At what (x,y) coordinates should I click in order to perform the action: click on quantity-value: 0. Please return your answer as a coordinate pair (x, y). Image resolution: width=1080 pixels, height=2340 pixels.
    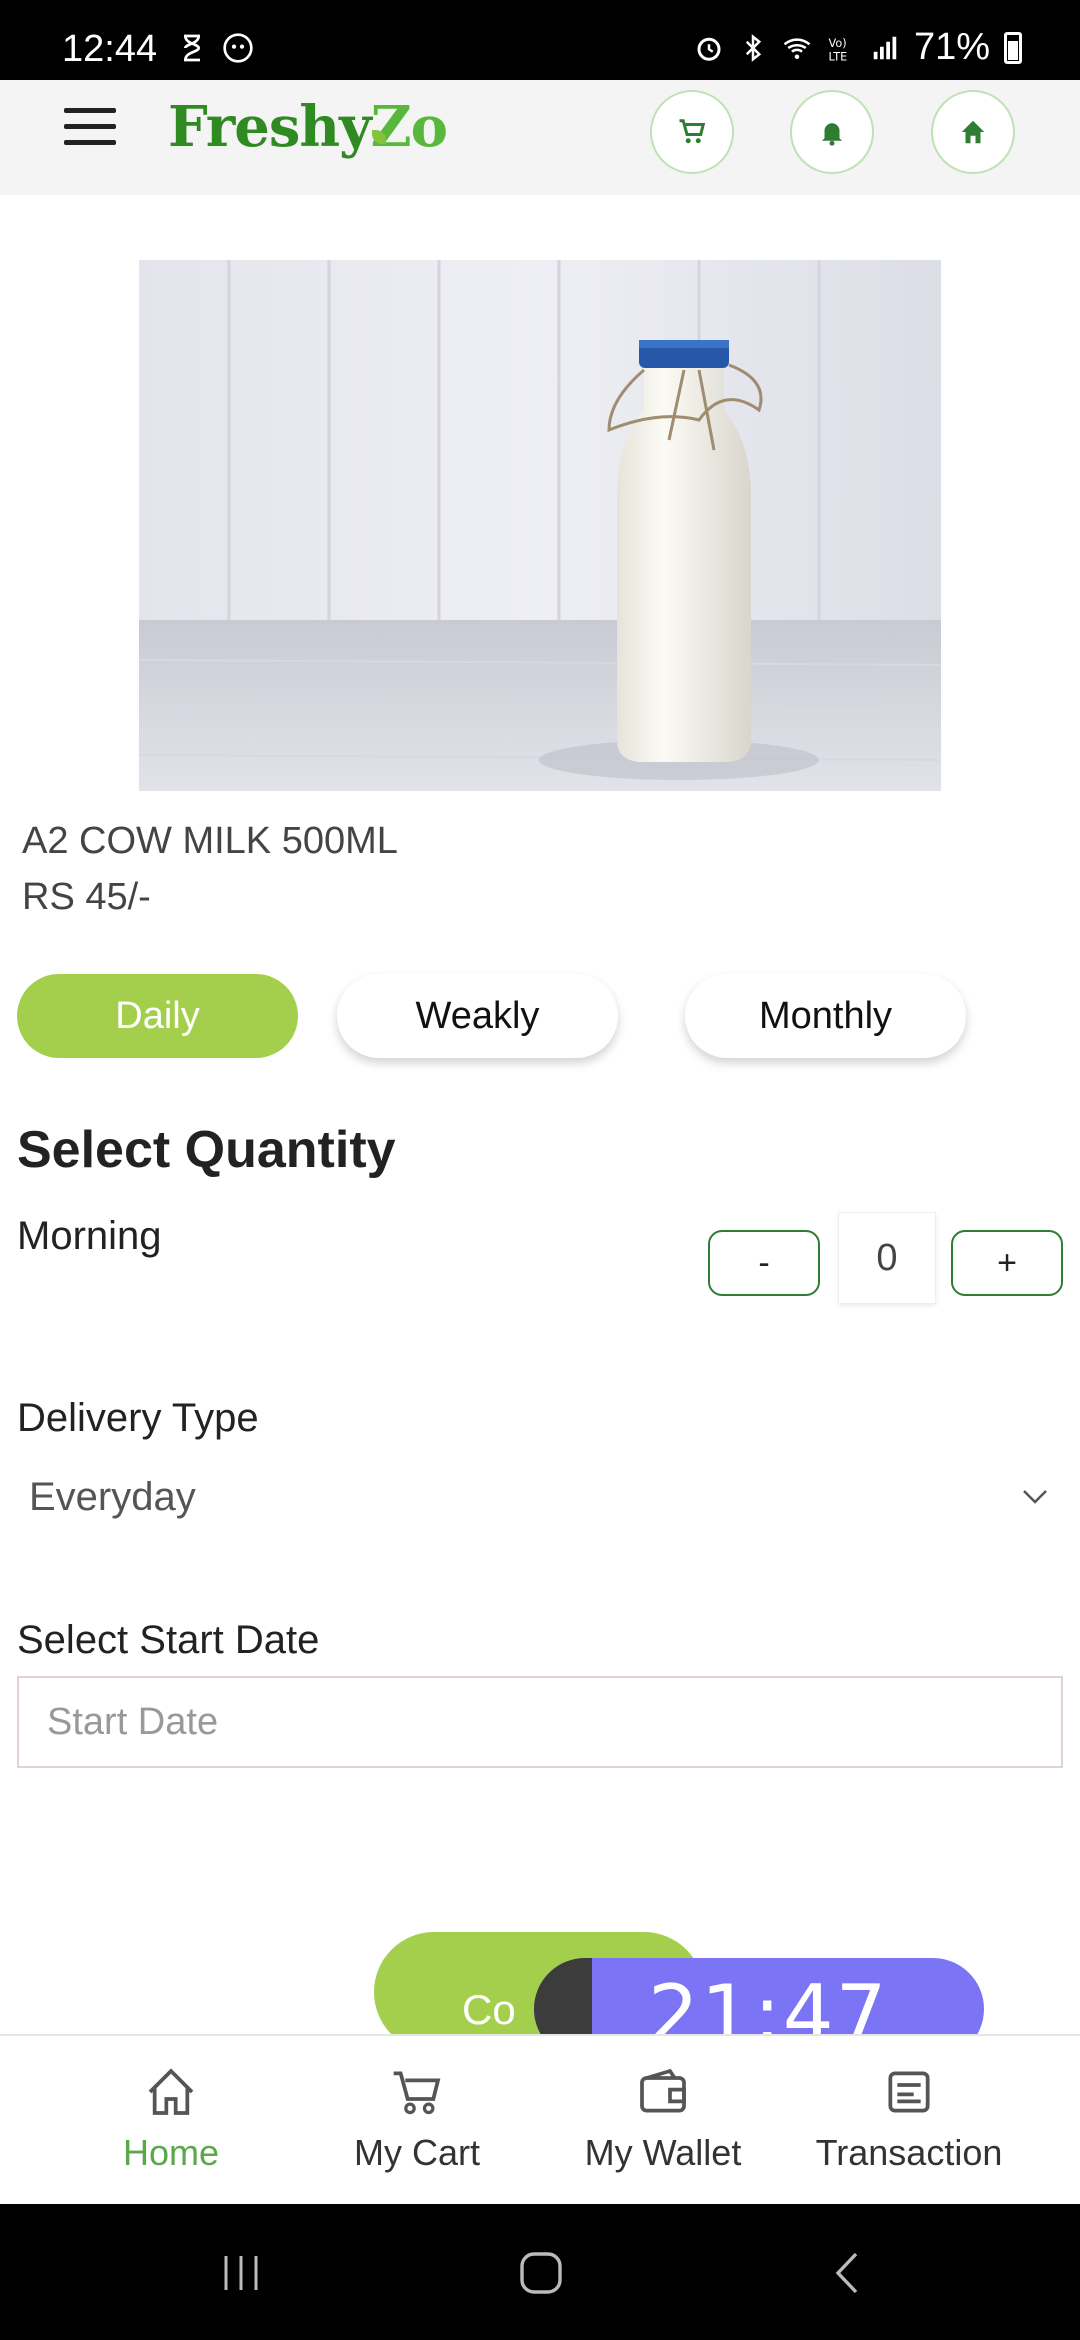
    Looking at the image, I should click on (887, 1258).